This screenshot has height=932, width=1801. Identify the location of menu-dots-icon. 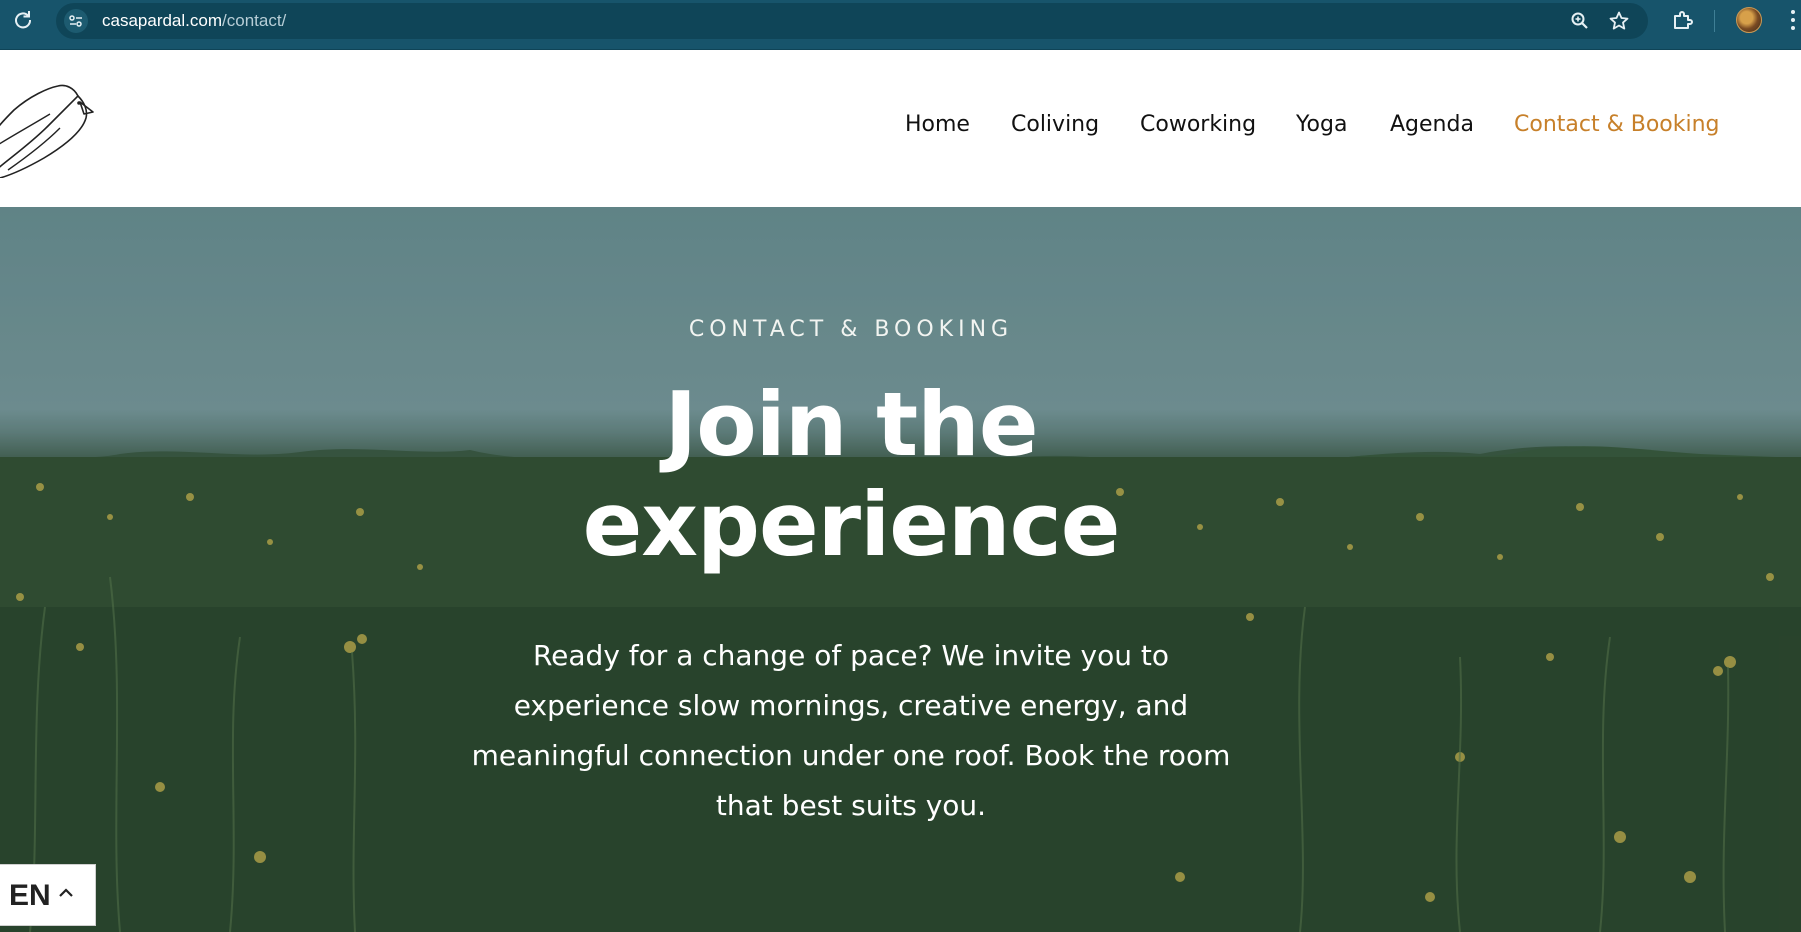
(1793, 21).